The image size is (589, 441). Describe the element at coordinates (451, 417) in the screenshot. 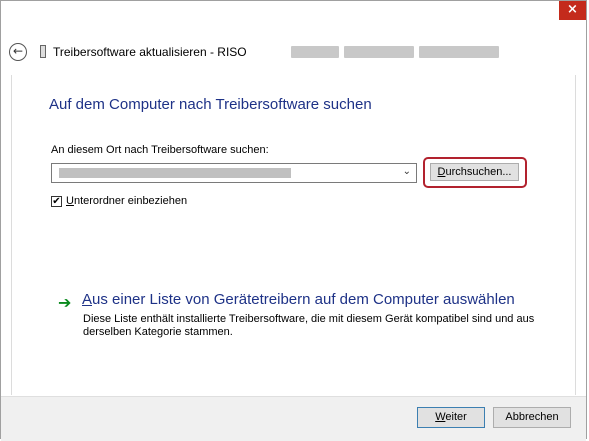

I see `next-button: Weiter` at that location.